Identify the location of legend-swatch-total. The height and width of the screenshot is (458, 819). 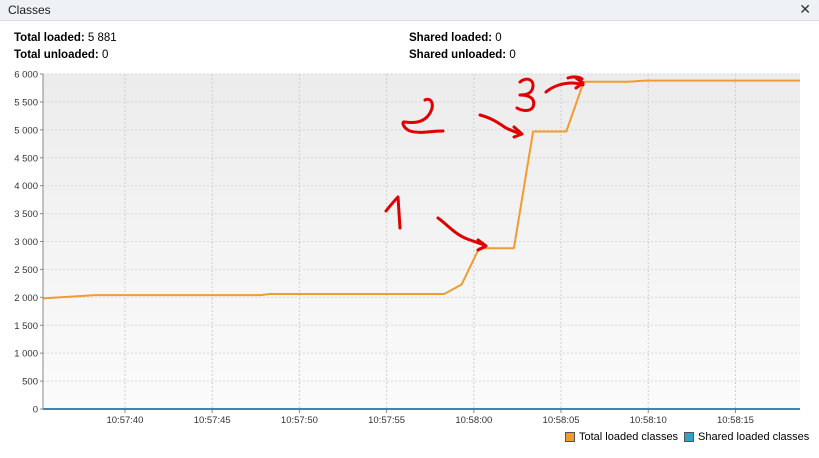
(570, 437).